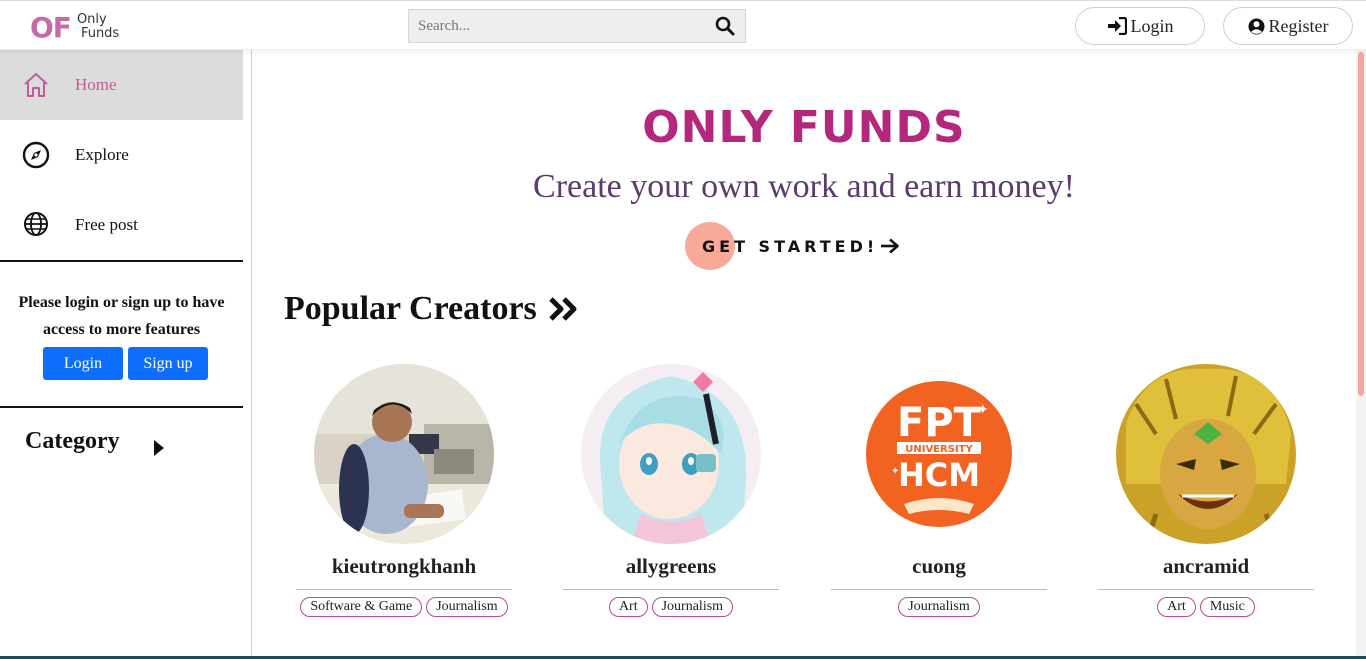 The image size is (1366, 659). I want to click on arrow-right-icon, so click(890, 246).